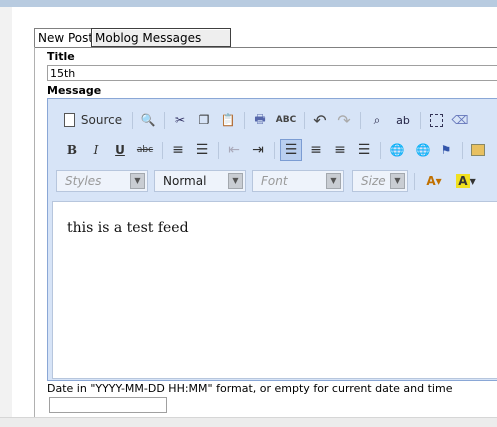 This screenshot has width=497, height=427. I want to click on image-icon, so click(478, 150).